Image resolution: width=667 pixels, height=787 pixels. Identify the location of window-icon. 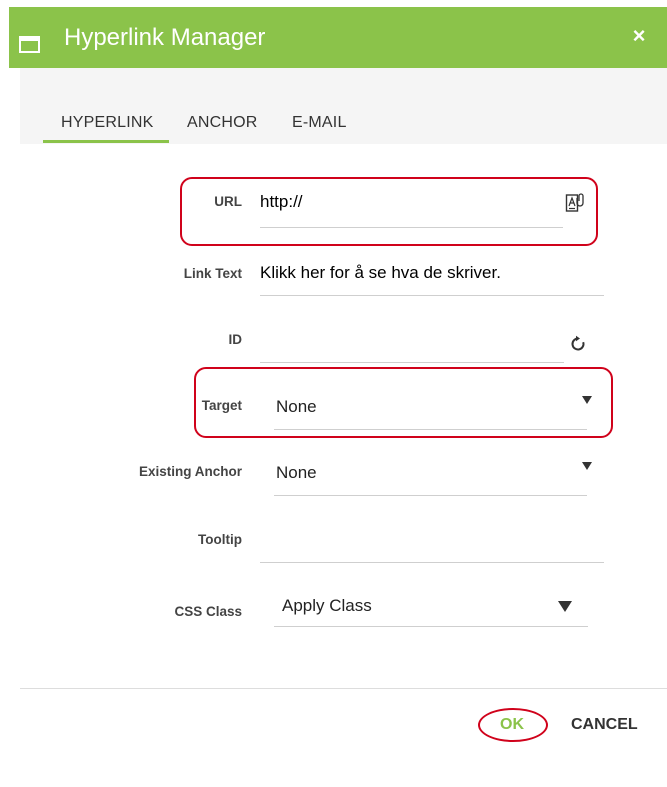
(29, 44).